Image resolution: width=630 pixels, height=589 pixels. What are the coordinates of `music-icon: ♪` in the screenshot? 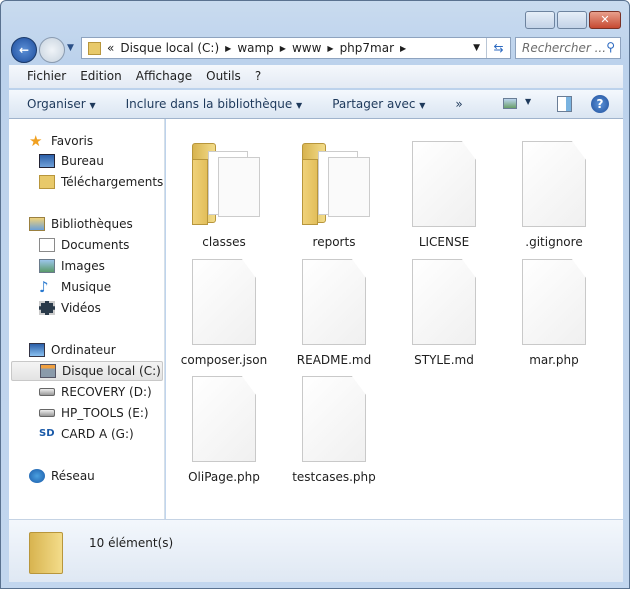 It's located at (44, 287).